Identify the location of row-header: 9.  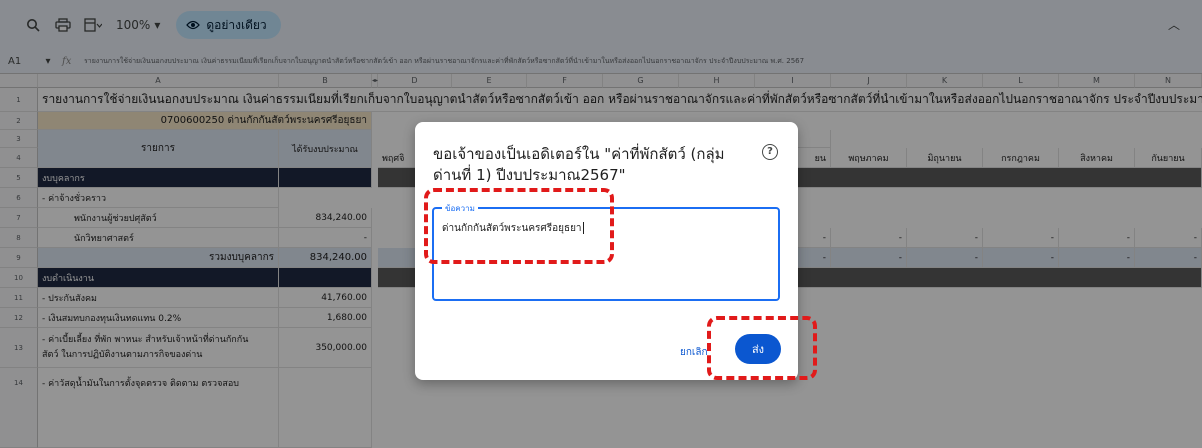
(19, 258).